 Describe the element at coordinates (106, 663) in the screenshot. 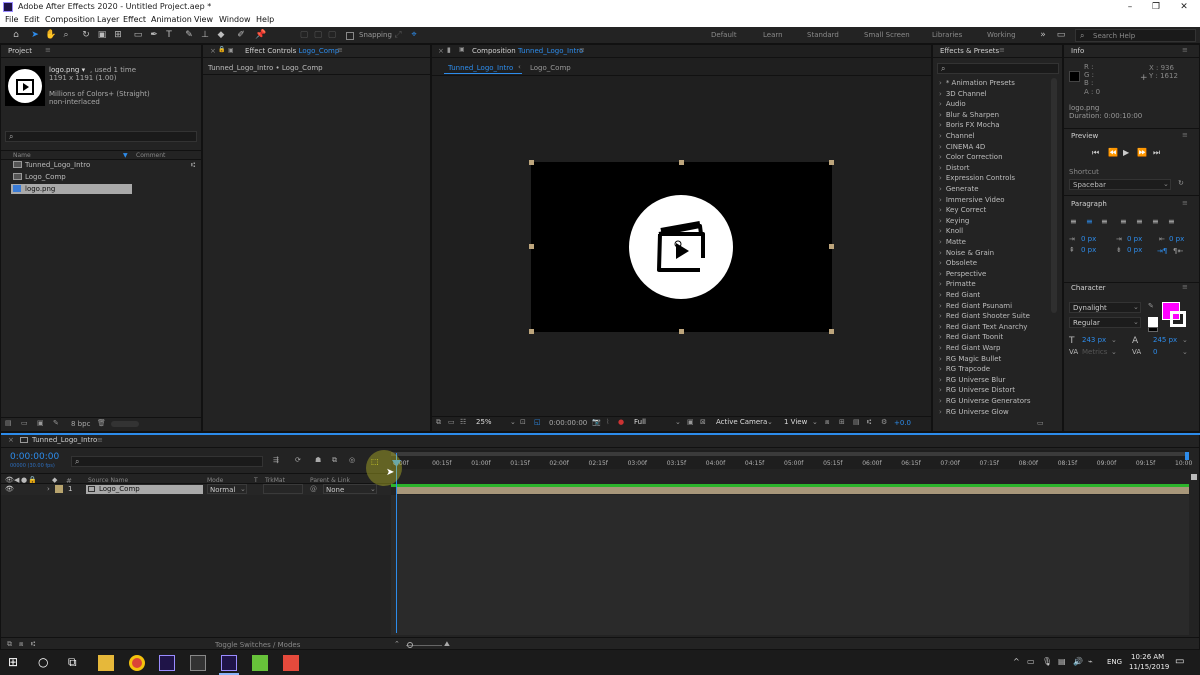

I see `file-explorer-icon` at that location.